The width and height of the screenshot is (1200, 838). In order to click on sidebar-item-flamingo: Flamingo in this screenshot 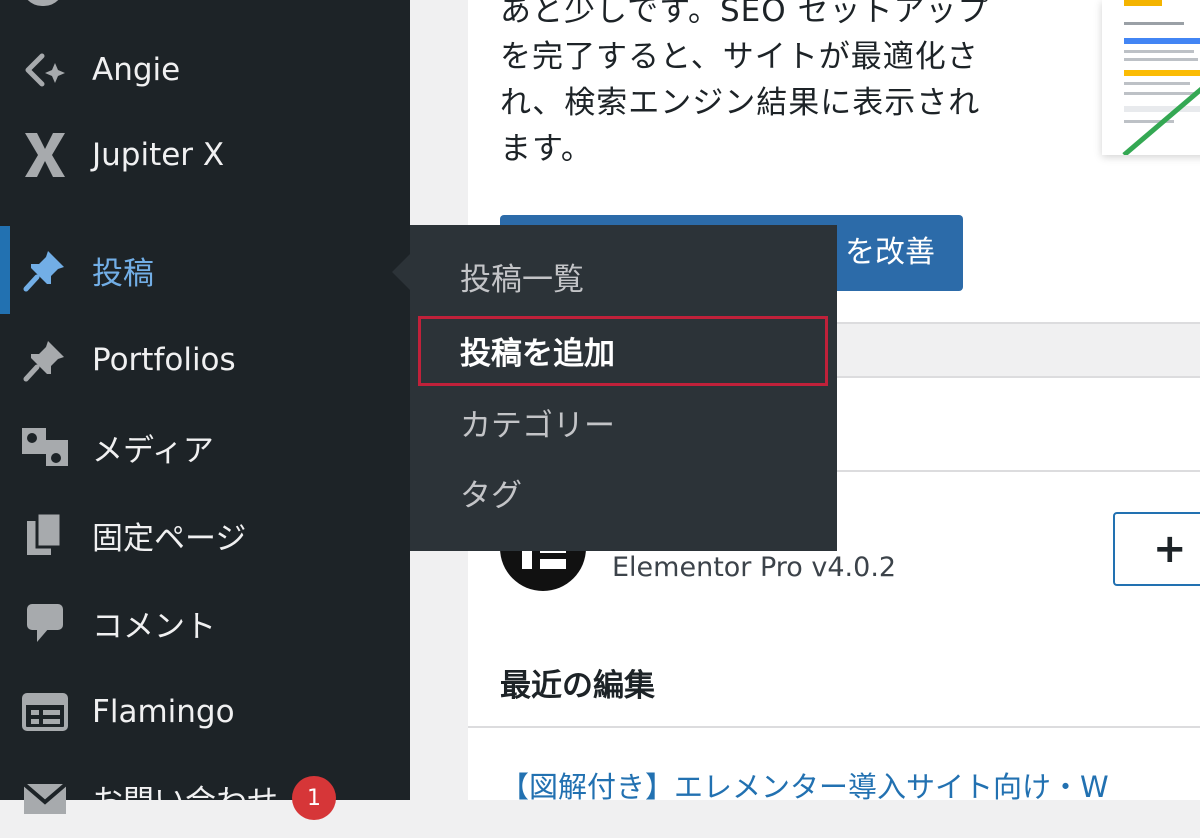, I will do `click(205, 712)`.